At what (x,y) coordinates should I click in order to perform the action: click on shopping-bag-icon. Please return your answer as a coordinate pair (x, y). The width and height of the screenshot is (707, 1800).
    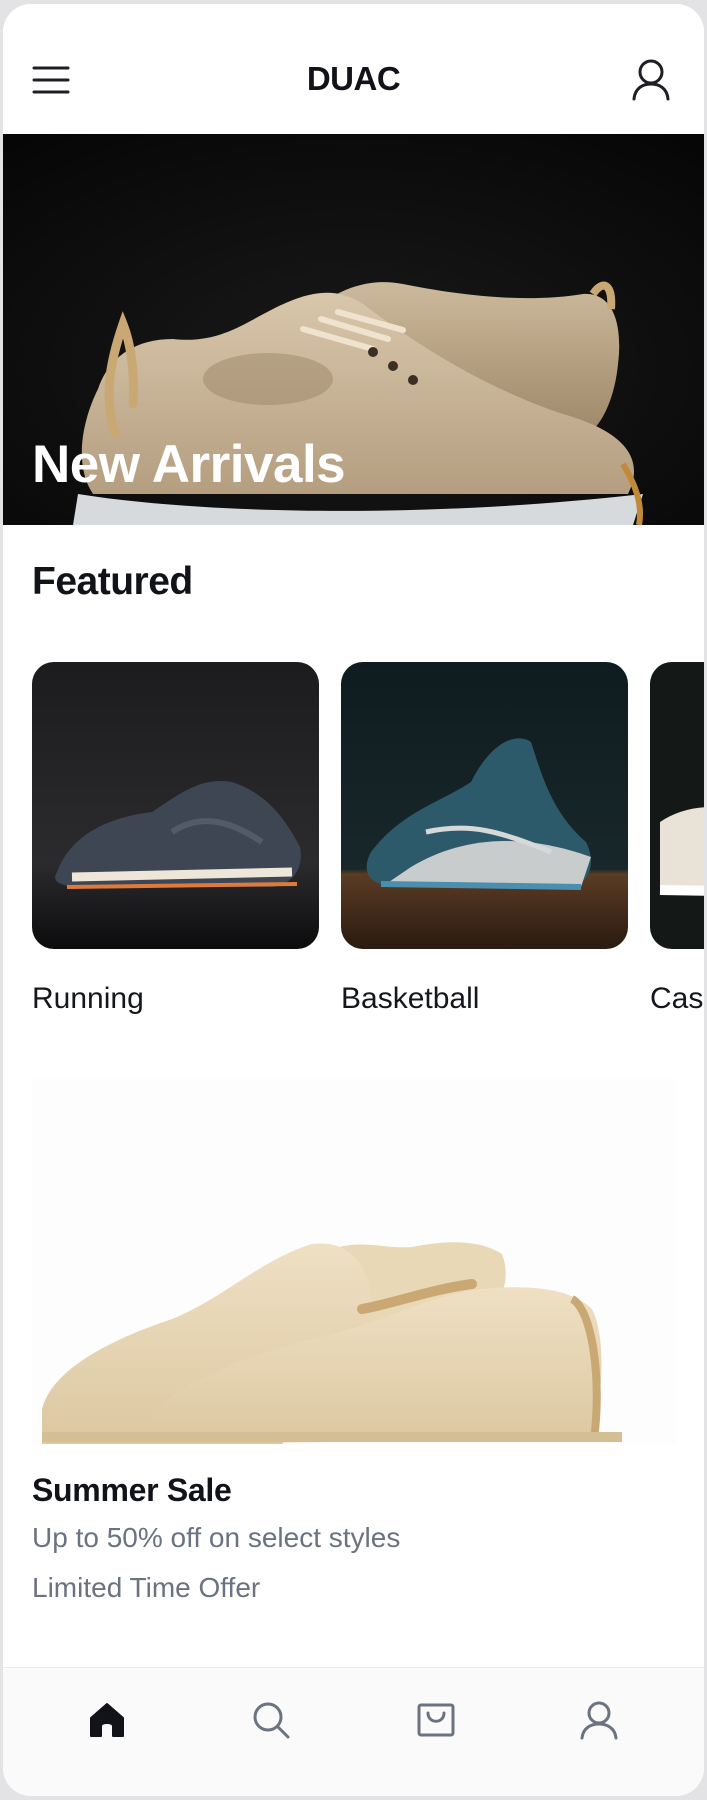
    Looking at the image, I should click on (436, 1720).